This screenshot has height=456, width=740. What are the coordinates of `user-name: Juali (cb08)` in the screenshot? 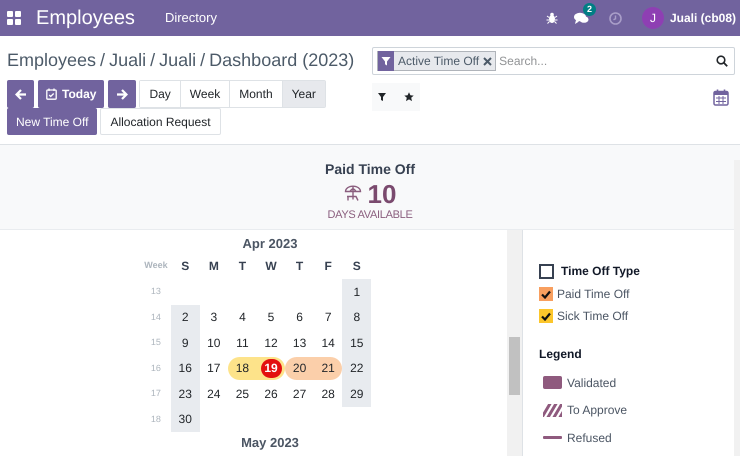 It's located at (703, 18).